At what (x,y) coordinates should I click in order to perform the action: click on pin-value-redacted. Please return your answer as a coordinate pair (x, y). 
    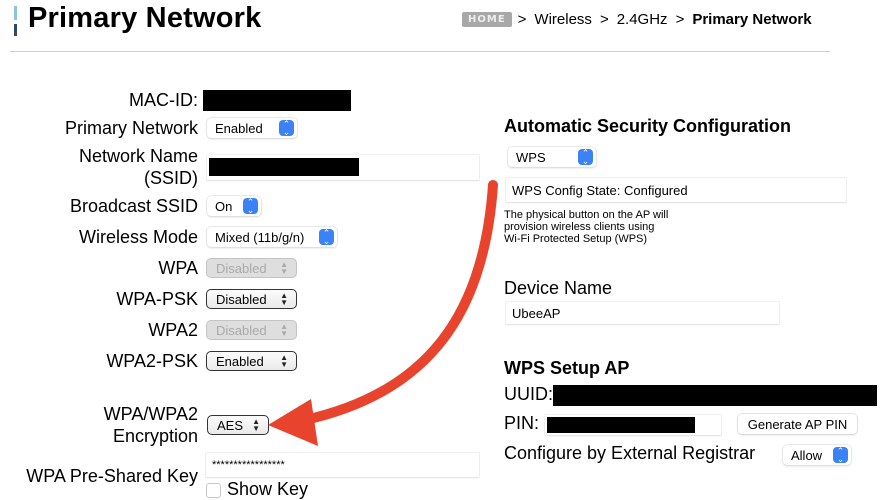
    Looking at the image, I should click on (621, 425).